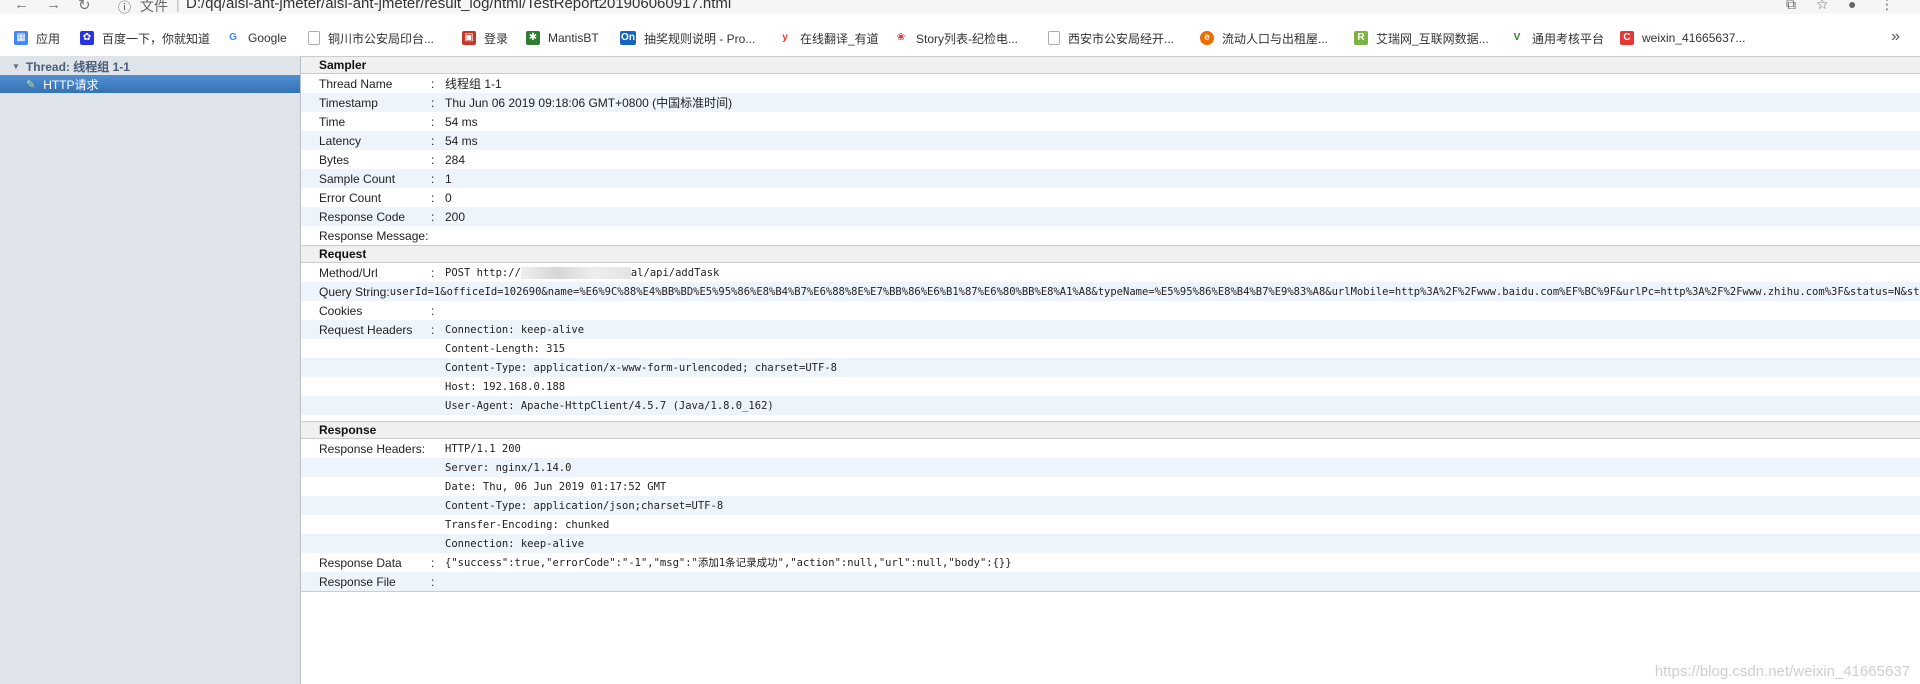  Describe the element at coordinates (410, 84) in the screenshot. I see `sampler-row: Thread Name: 线程组 1-1` at that location.